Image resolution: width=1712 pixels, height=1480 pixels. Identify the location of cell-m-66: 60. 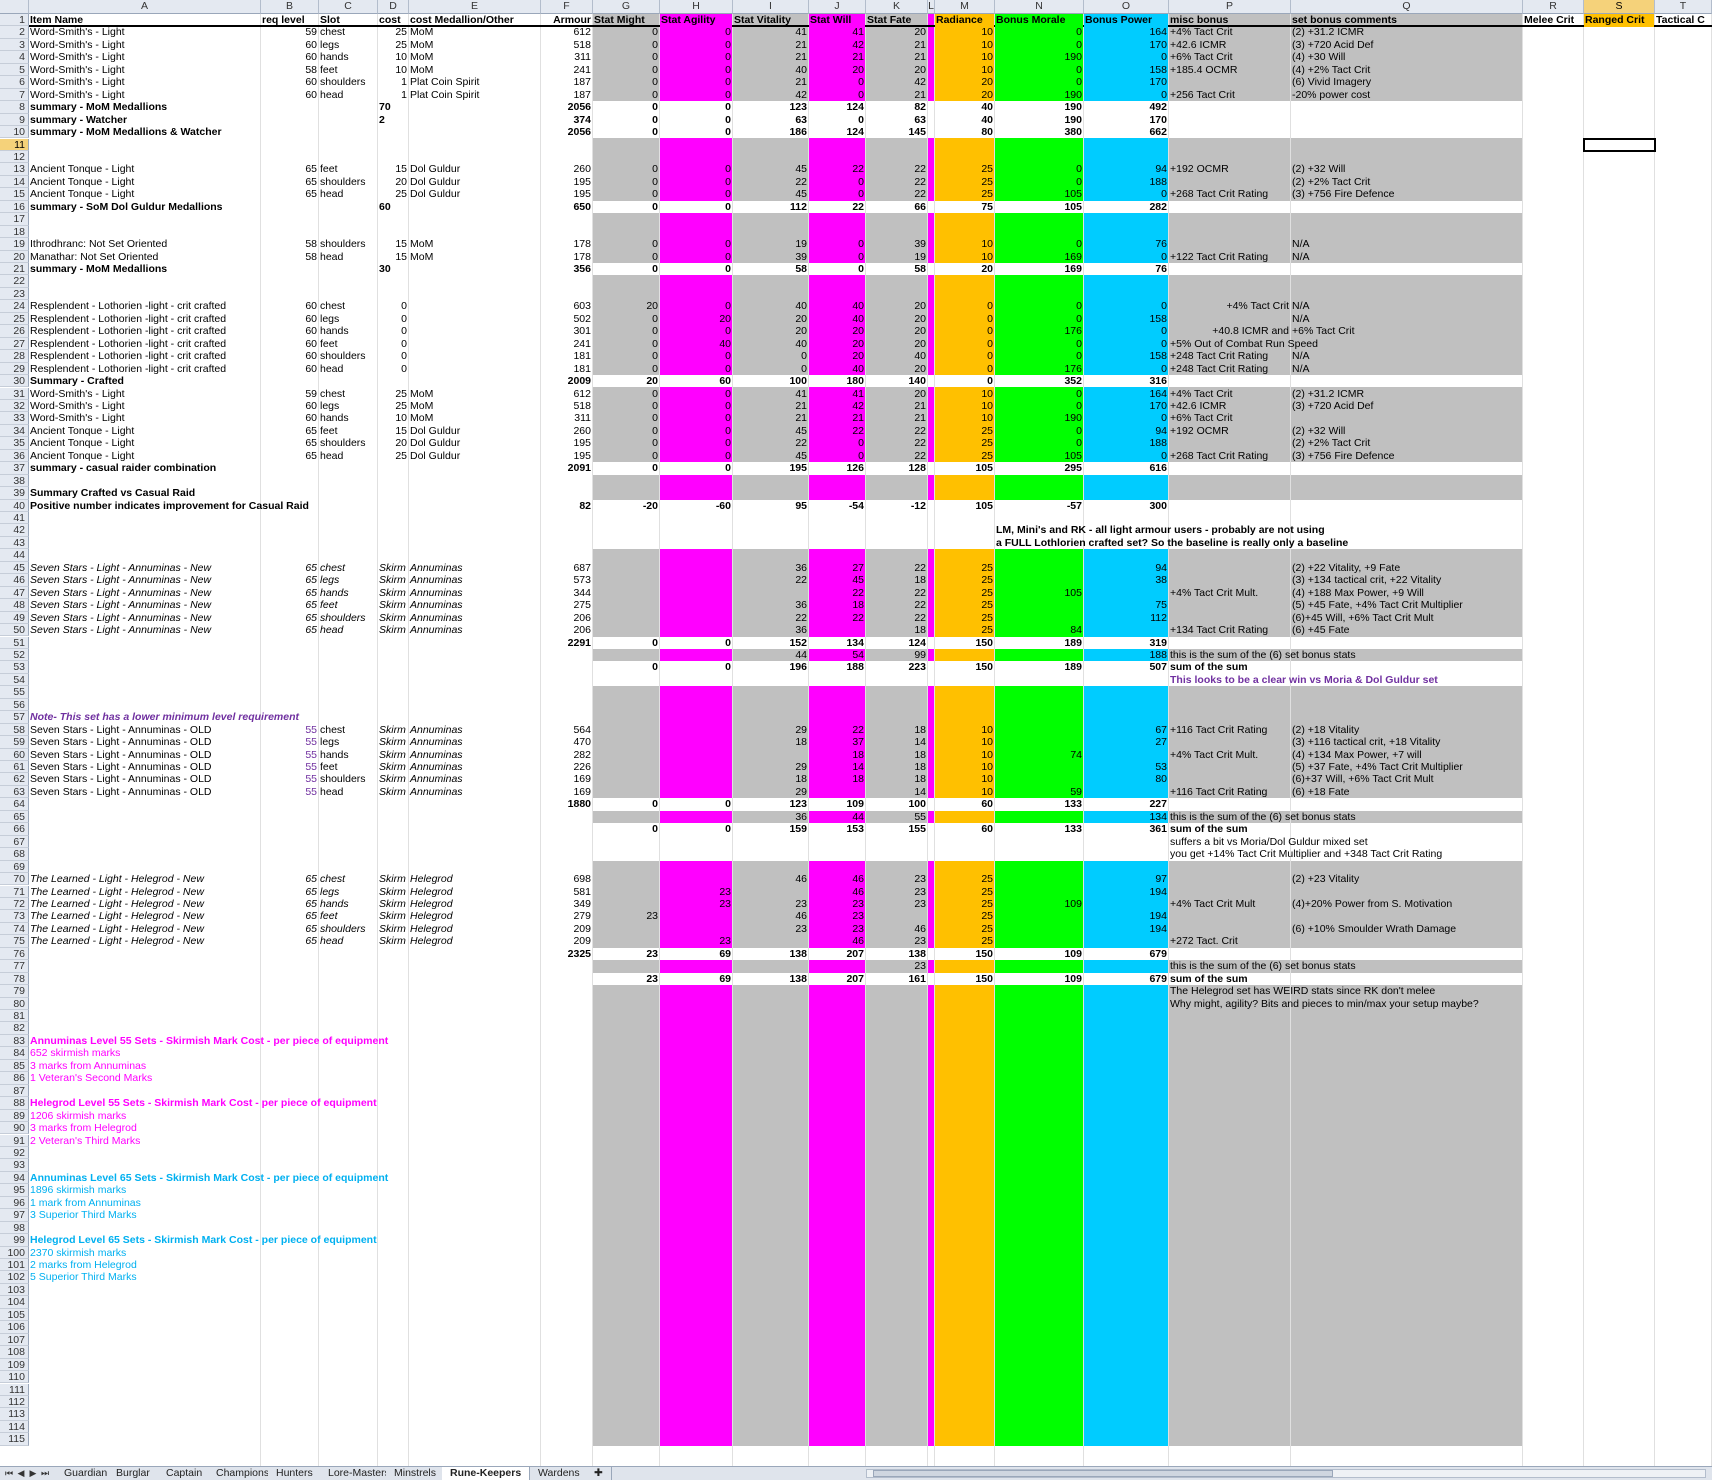
(964, 829).